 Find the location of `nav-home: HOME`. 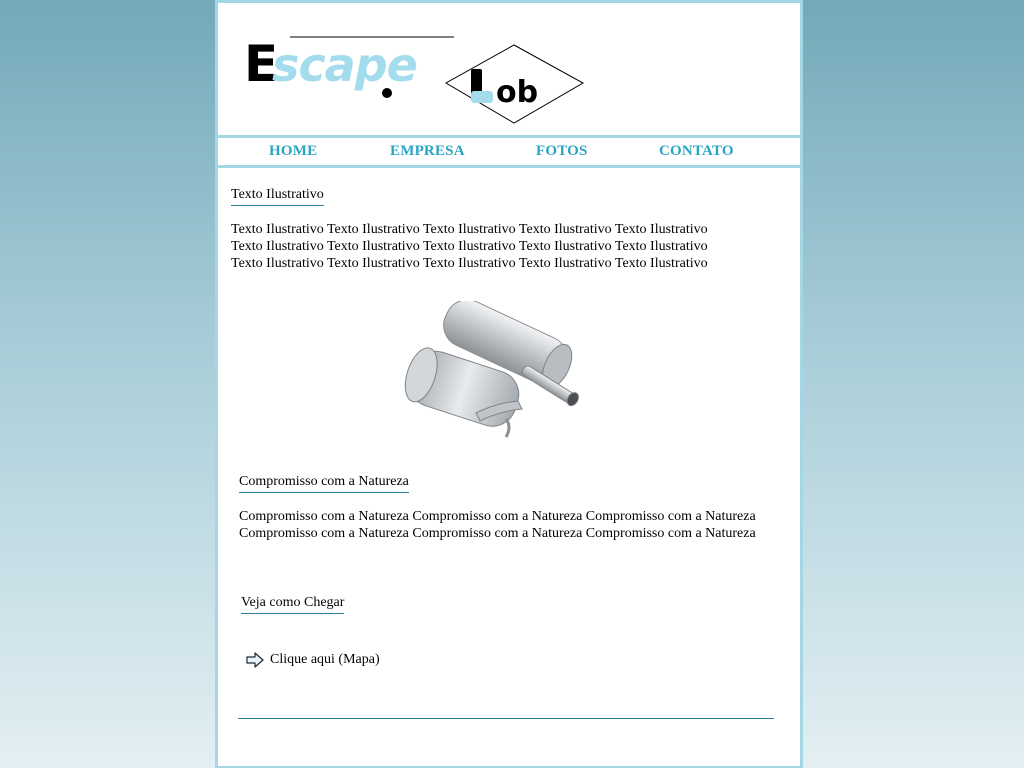

nav-home: HOME is located at coordinates (293, 151).